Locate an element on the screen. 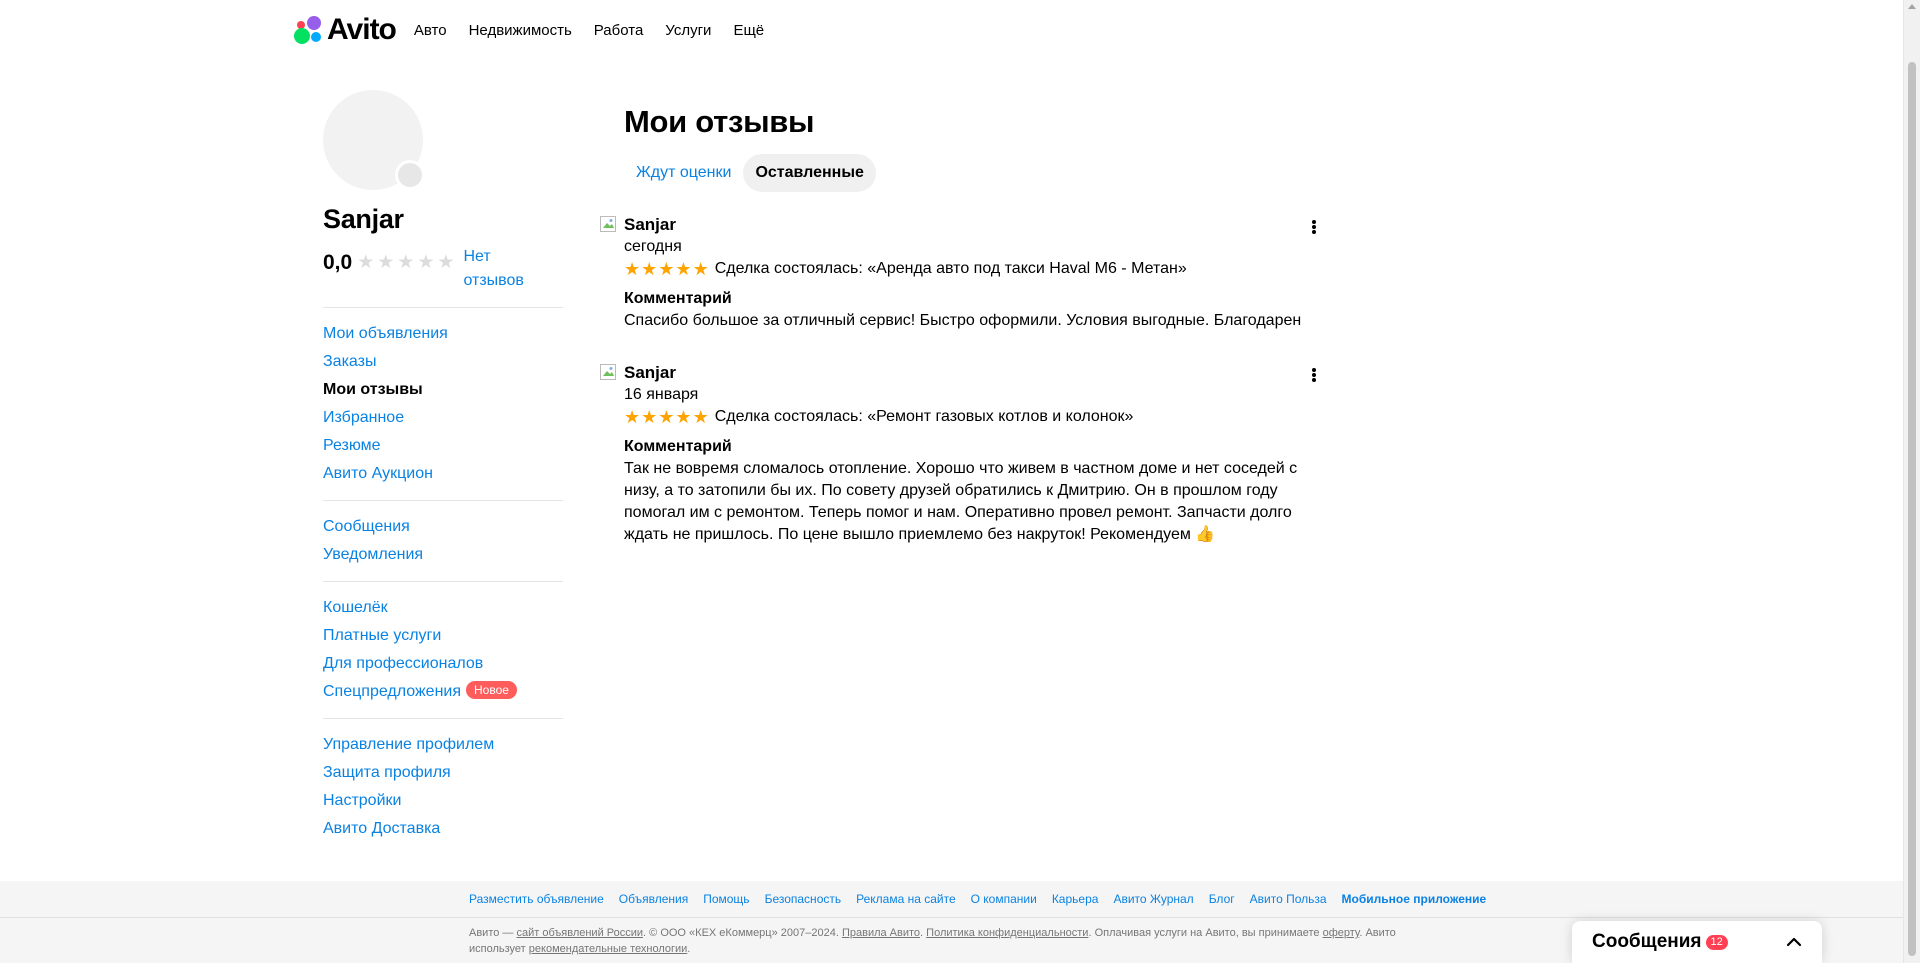  review-tabs: Ждут оценки Оставленные is located at coordinates (972, 173).